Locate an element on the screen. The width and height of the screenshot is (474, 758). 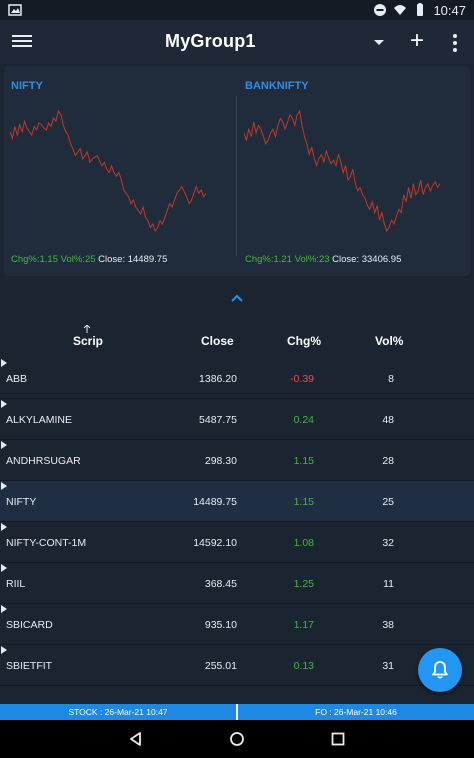
chart-divider is located at coordinates (236, 176).